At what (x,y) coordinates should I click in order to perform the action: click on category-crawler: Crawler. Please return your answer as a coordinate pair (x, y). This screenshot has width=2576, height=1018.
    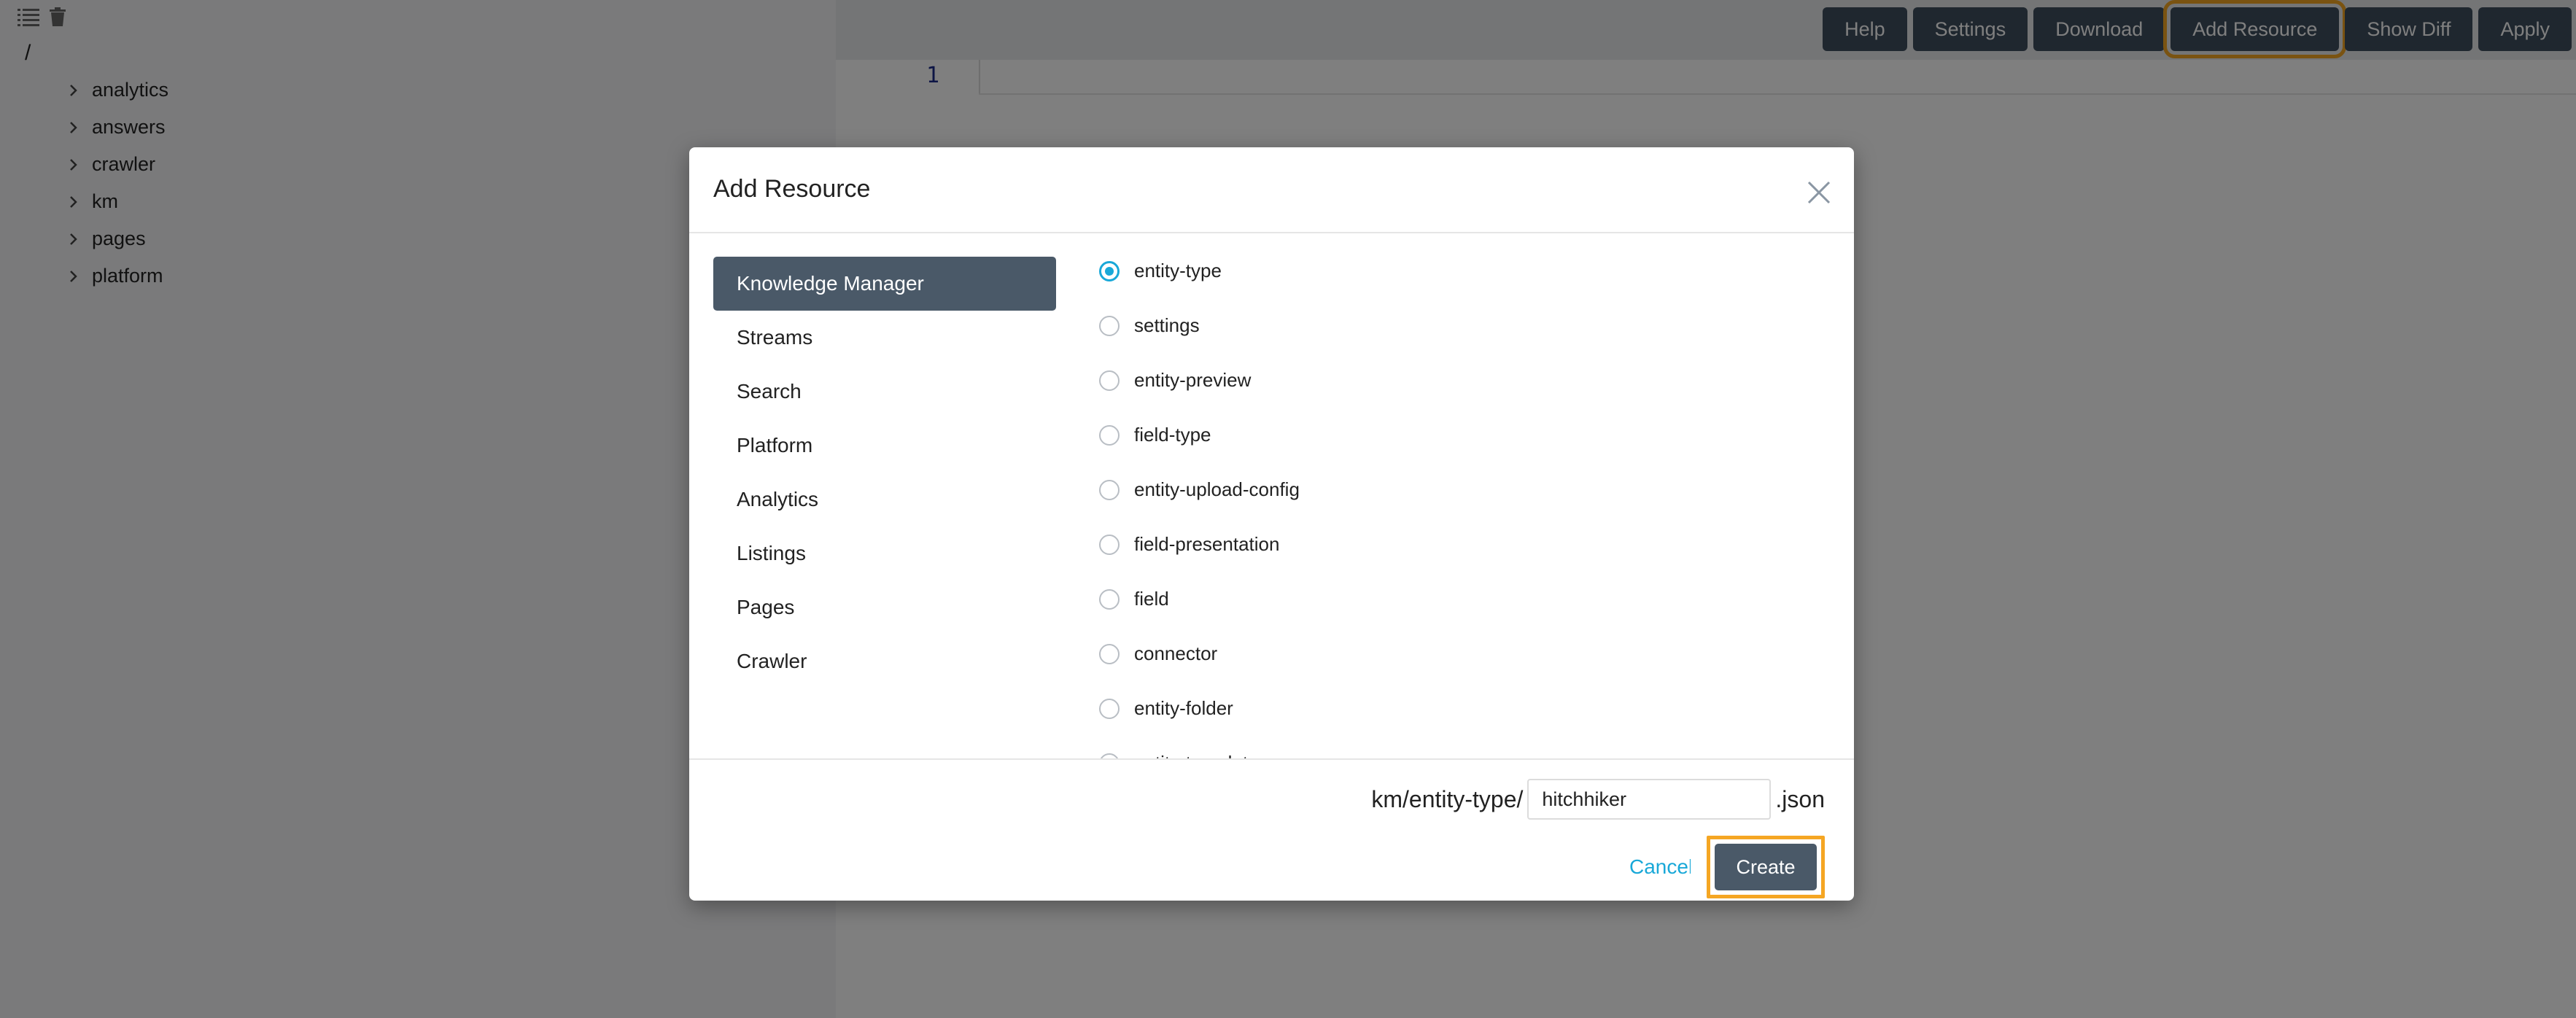
    Looking at the image, I should click on (885, 661).